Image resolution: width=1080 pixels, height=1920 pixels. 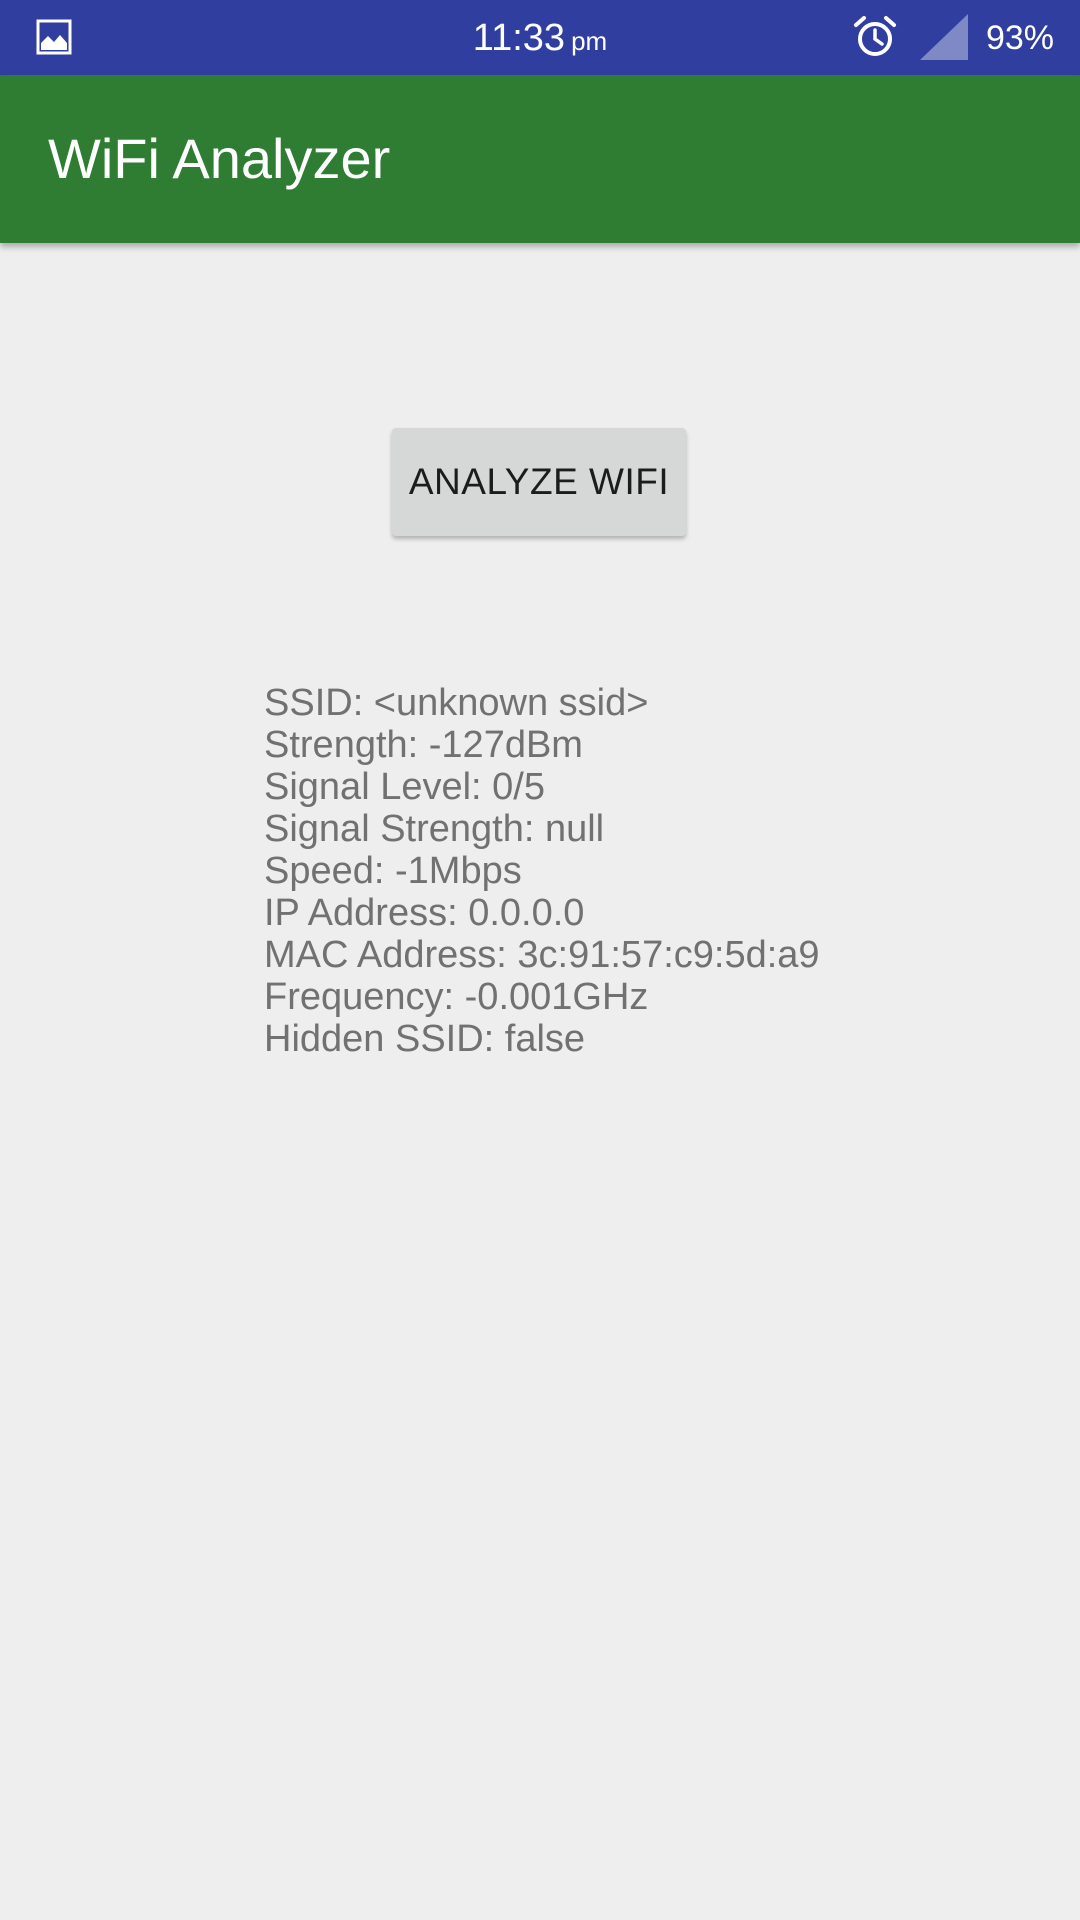 What do you see at coordinates (393, 871) in the screenshot?
I see `info-speed: Speed: -1Mbps` at bounding box center [393, 871].